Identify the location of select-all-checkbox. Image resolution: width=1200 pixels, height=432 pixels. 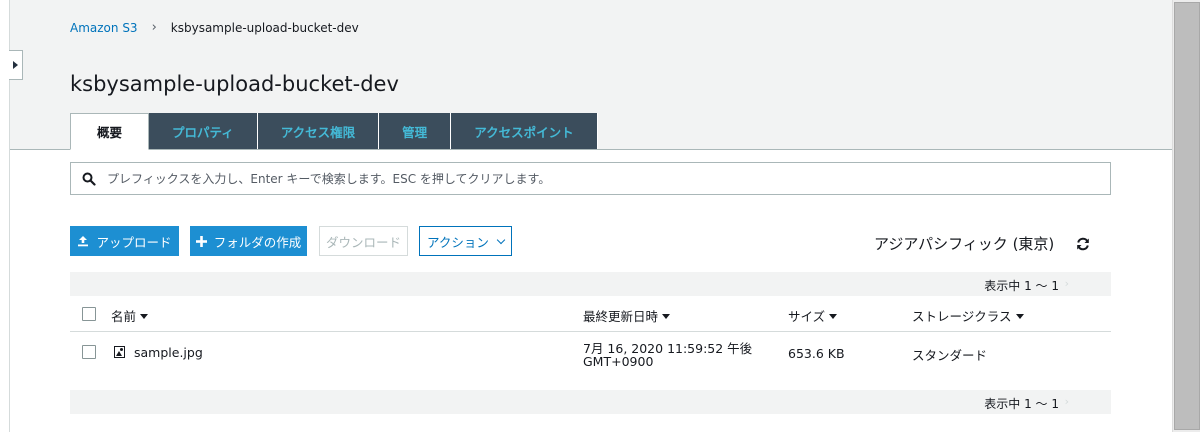
(89, 314).